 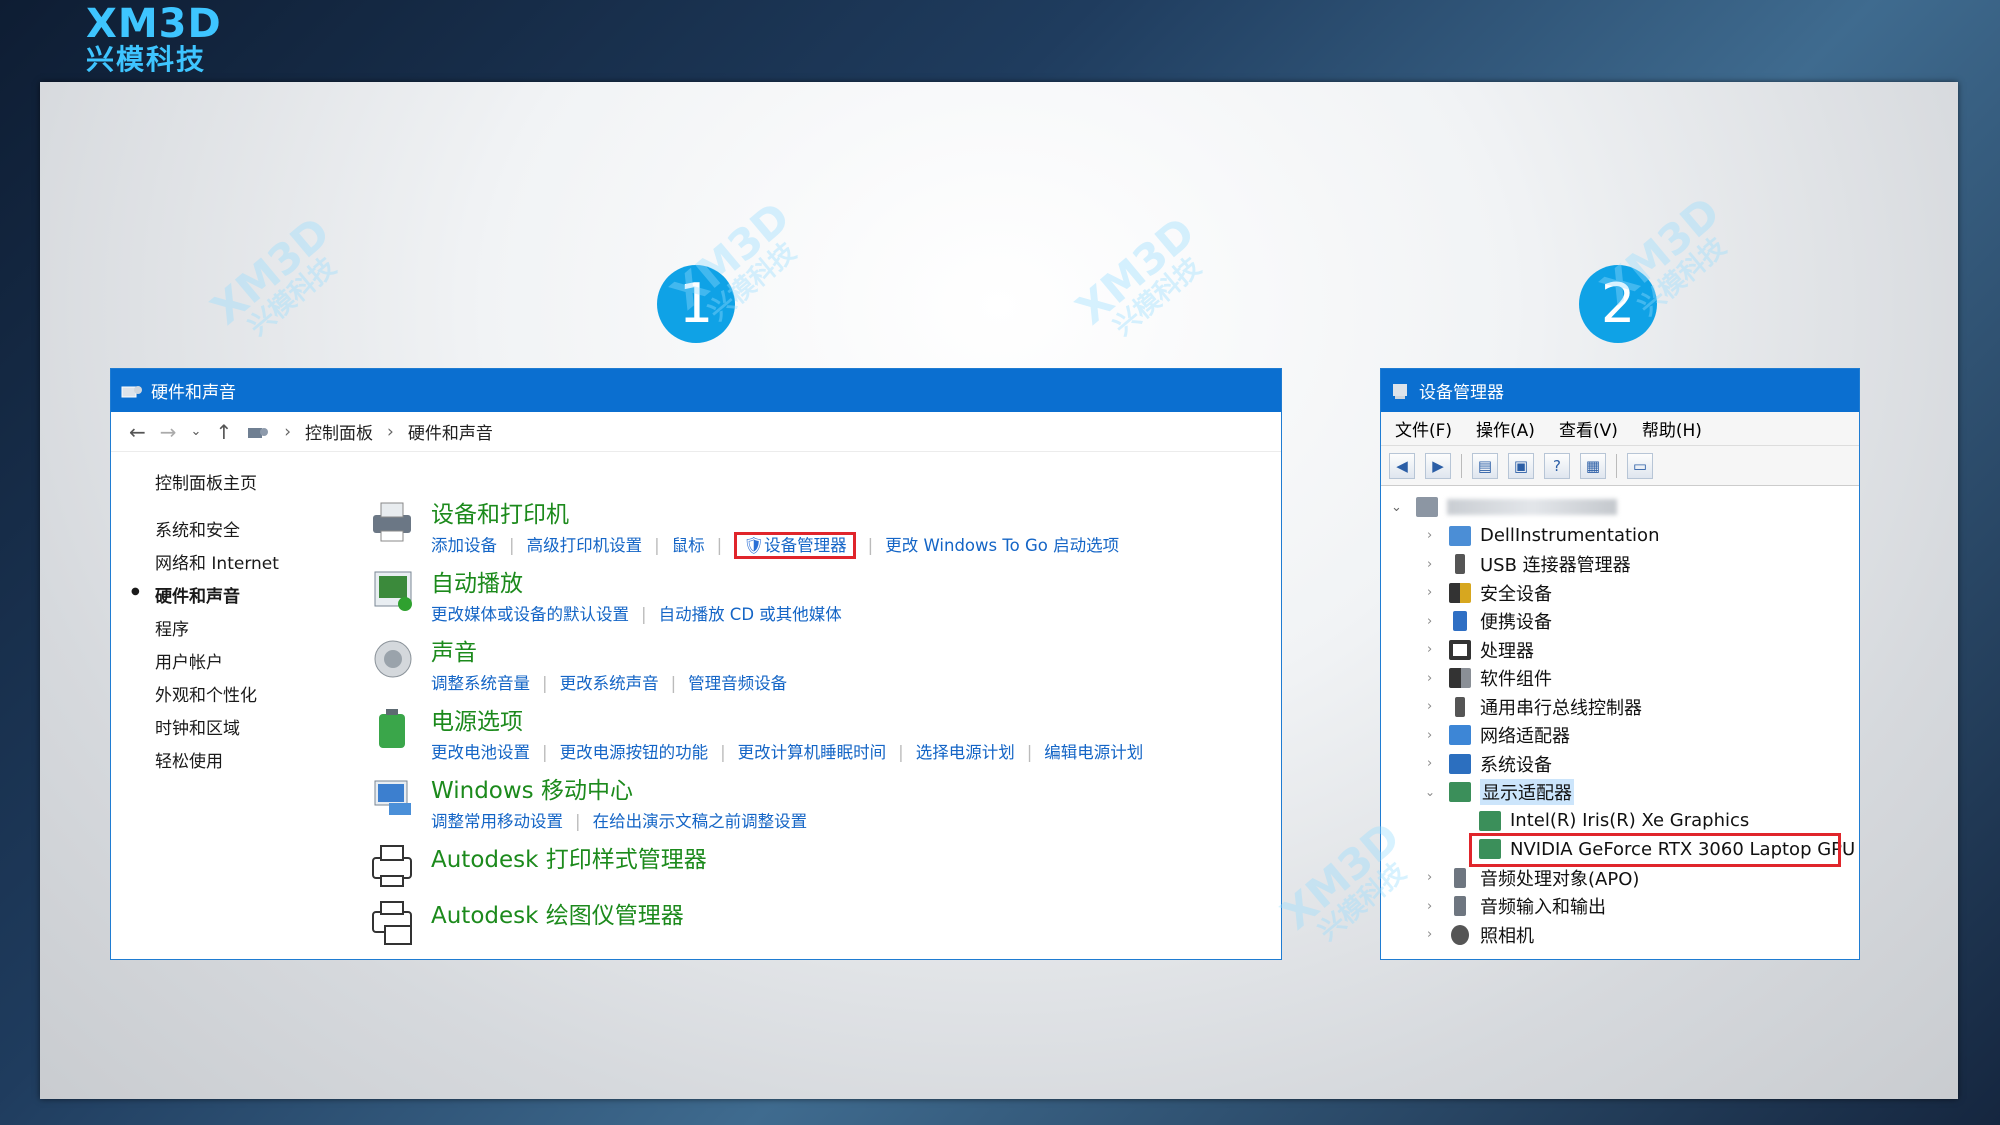 I want to click on category-autodesk-plotter: Autodesk 绘图仪管理器, so click(x=757, y=924).